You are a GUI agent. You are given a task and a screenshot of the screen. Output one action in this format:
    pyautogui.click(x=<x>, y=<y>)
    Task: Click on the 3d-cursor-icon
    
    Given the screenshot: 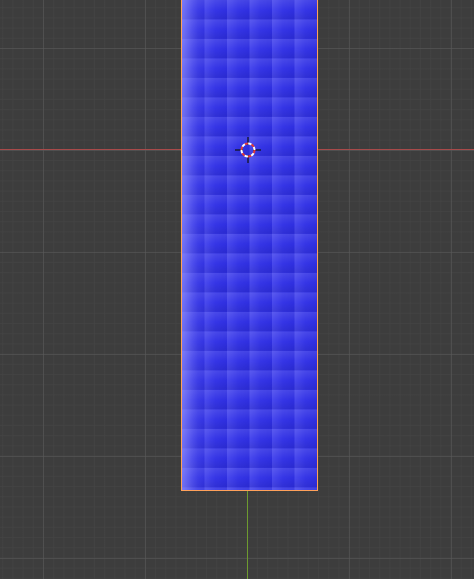 What is the action you would take?
    pyautogui.click(x=248, y=150)
    